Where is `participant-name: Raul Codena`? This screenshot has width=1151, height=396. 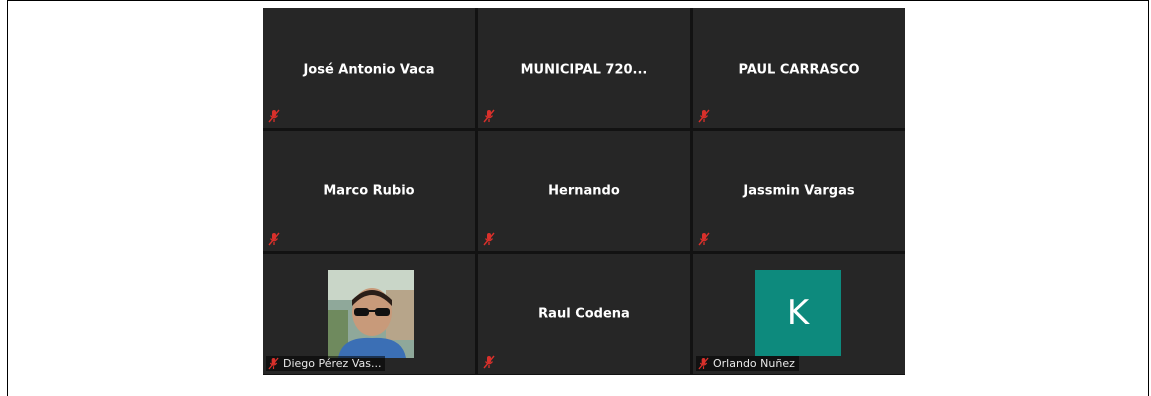
participant-name: Raul Codena is located at coordinates (584, 314).